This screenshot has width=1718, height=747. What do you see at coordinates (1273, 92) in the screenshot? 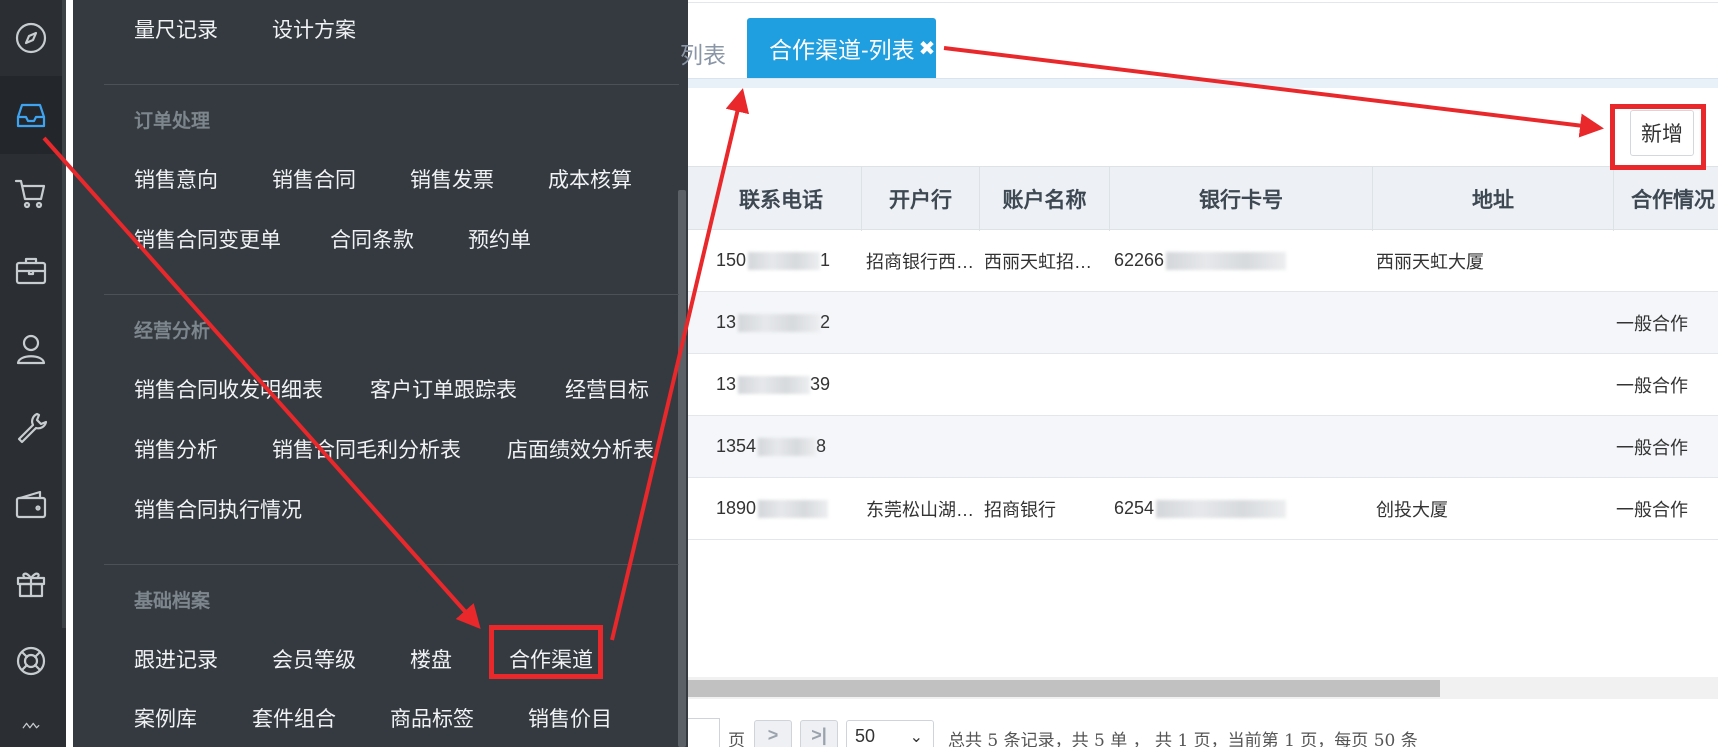
I see `arrow-to-add-button` at bounding box center [1273, 92].